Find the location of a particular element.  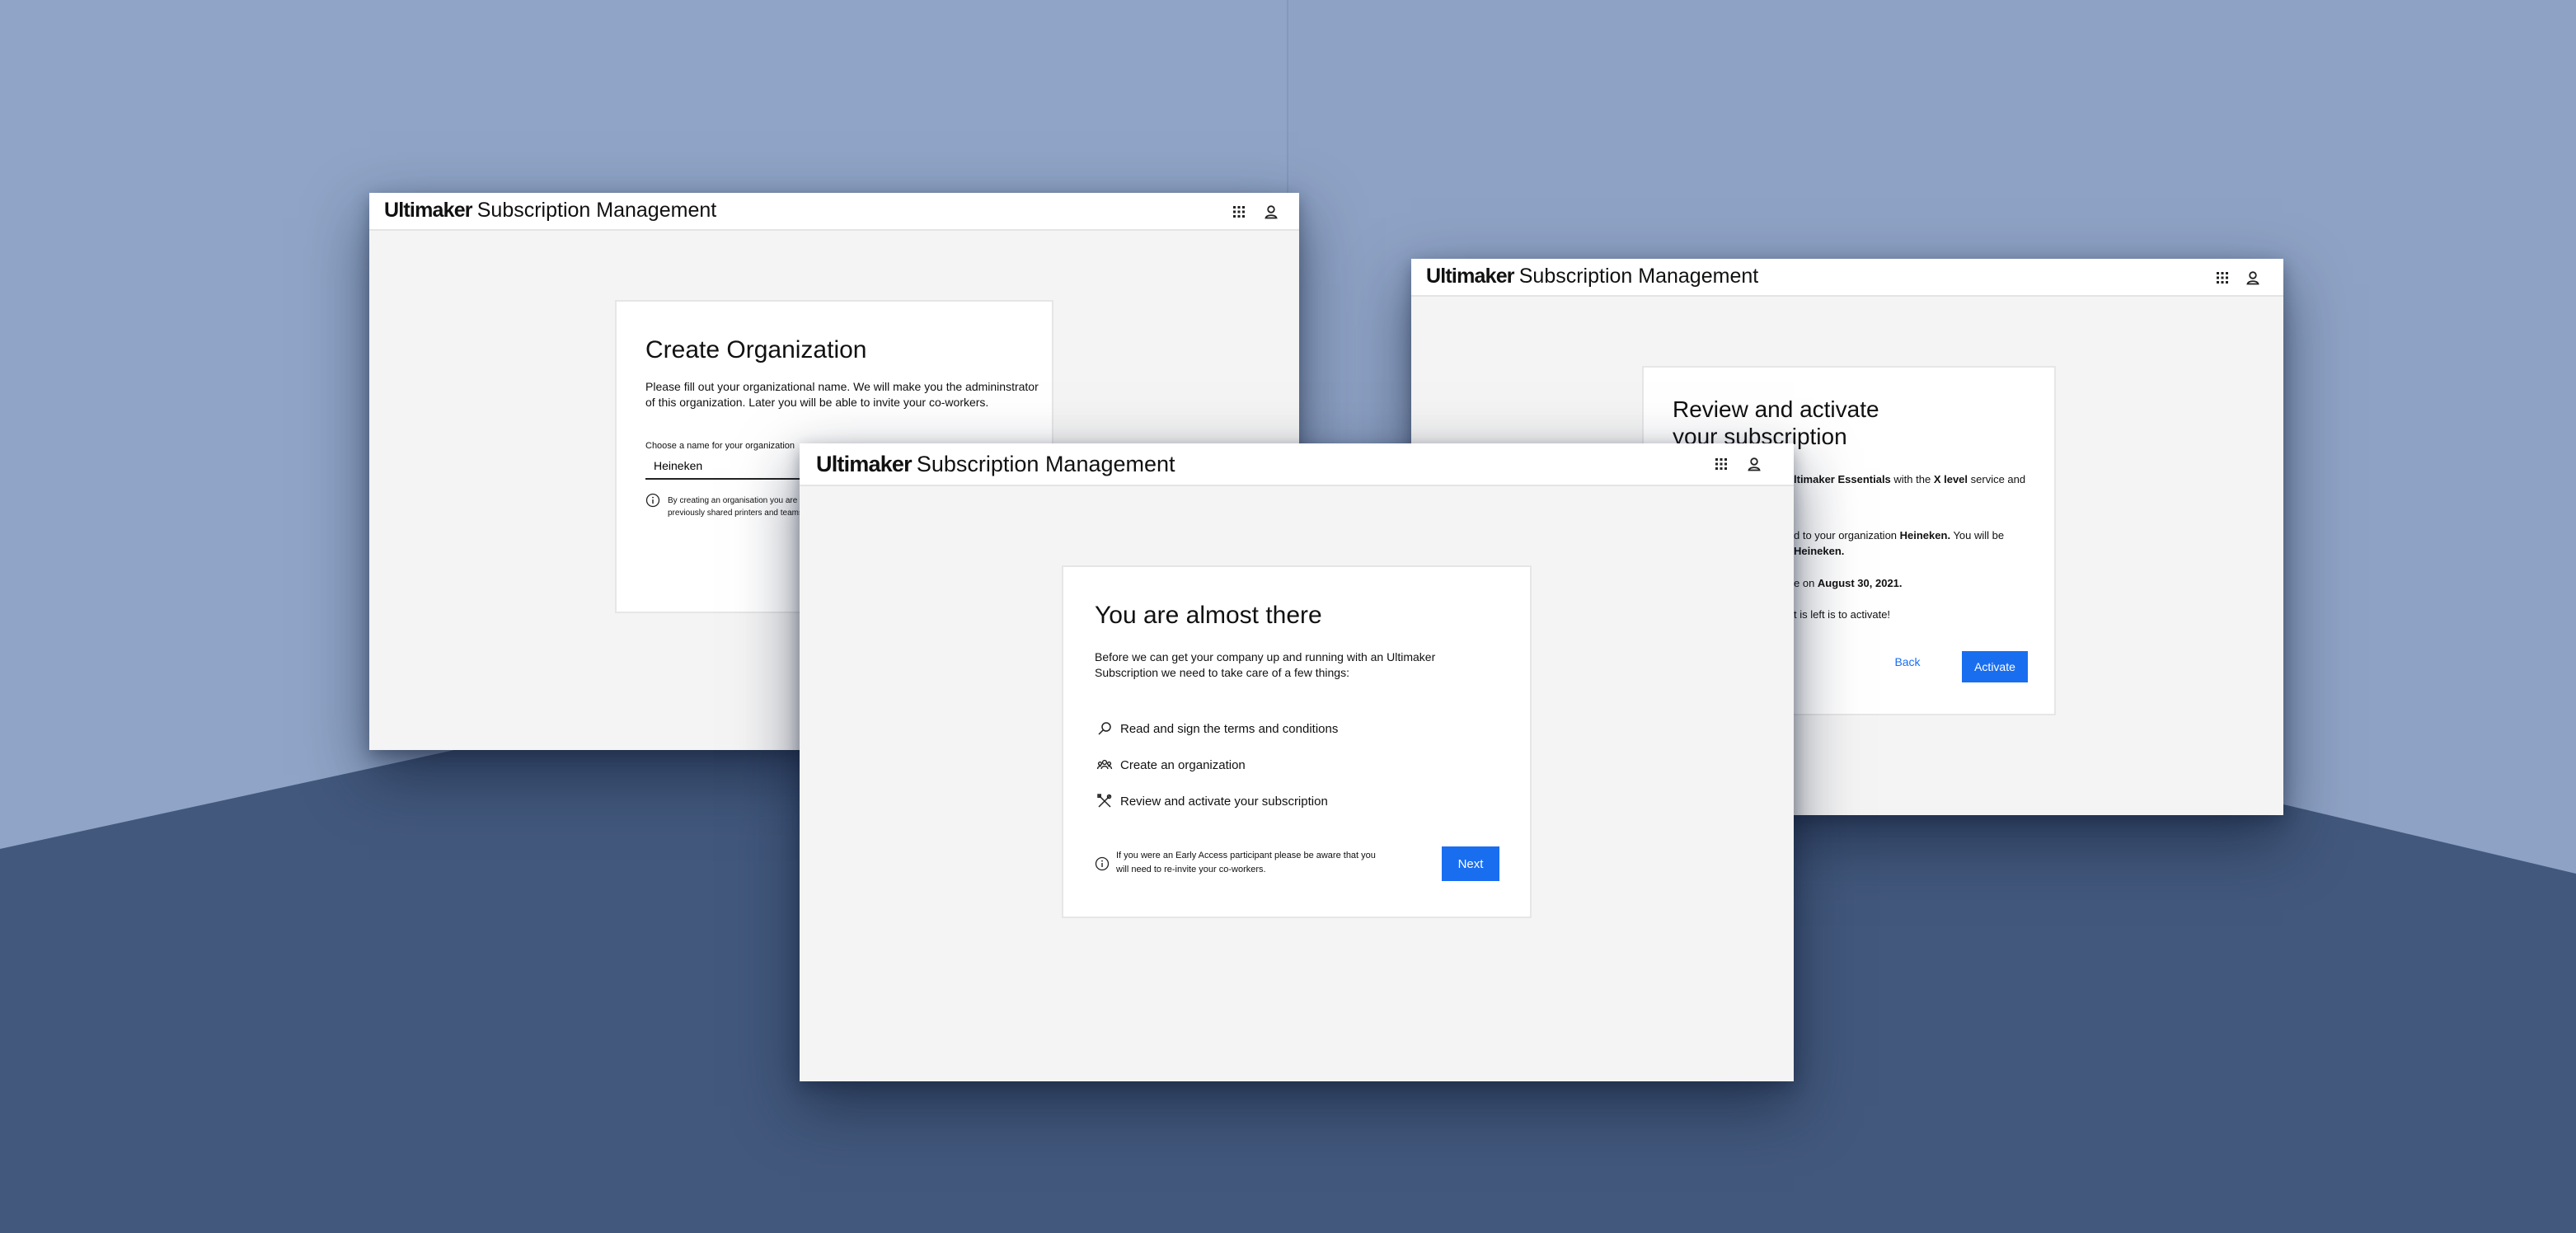

page-title: You are almost there is located at coordinates (1208, 615).